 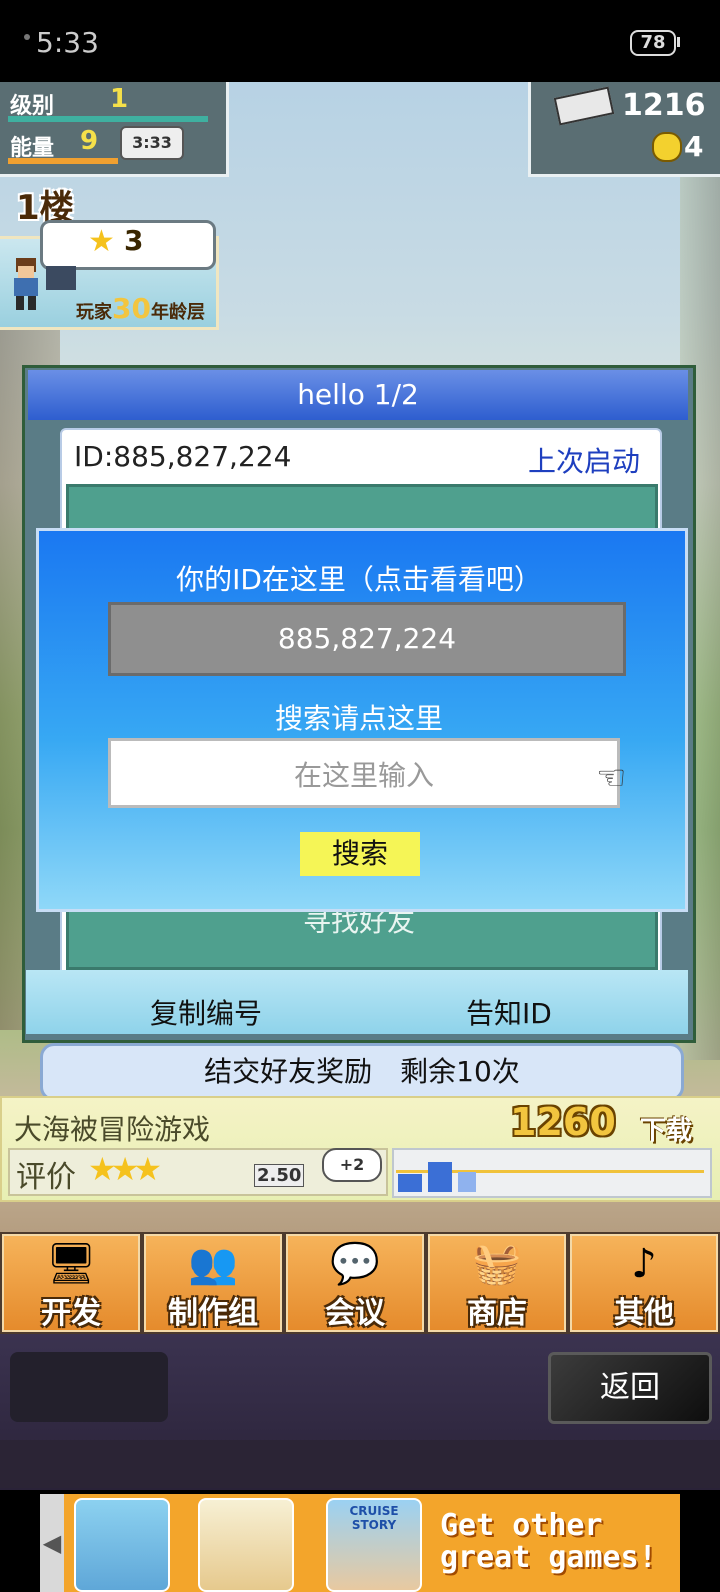 I want to click on shop-icon: 🧺, so click(x=497, y=1264).